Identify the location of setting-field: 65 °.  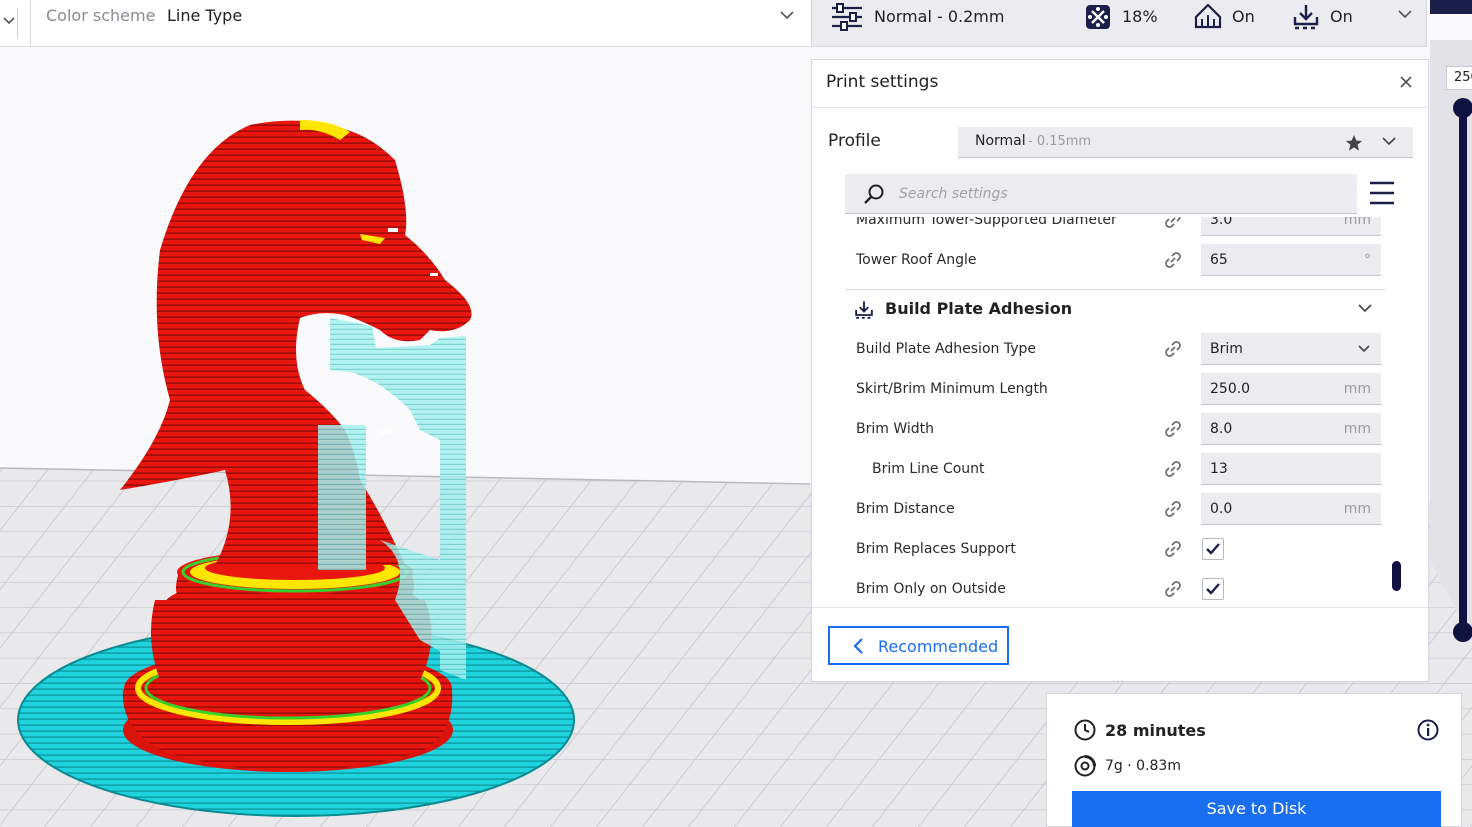
(1291, 260).